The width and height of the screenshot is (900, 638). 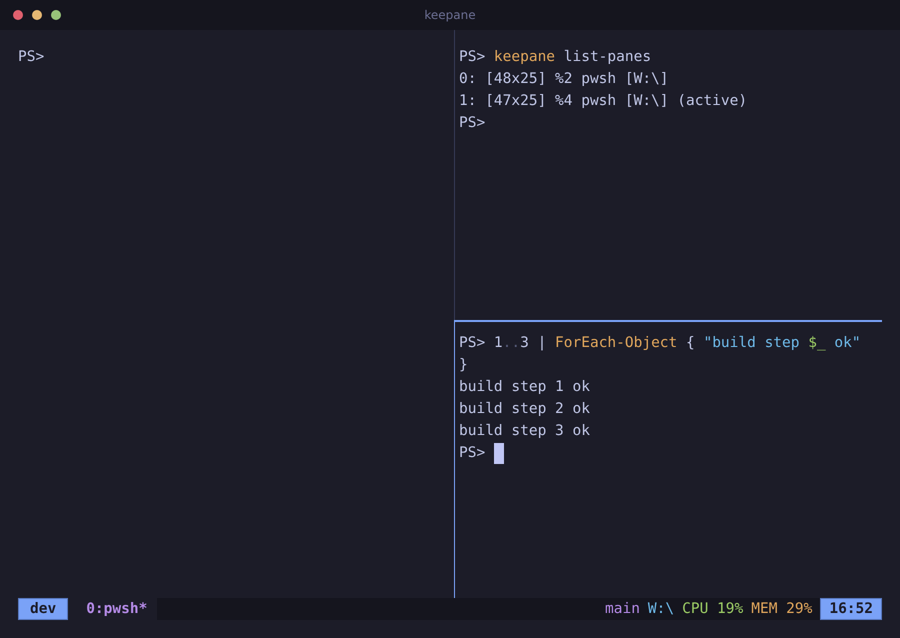 What do you see at coordinates (555, 57) in the screenshot?
I see `terminal-line: PS> keepane list-panes` at bounding box center [555, 57].